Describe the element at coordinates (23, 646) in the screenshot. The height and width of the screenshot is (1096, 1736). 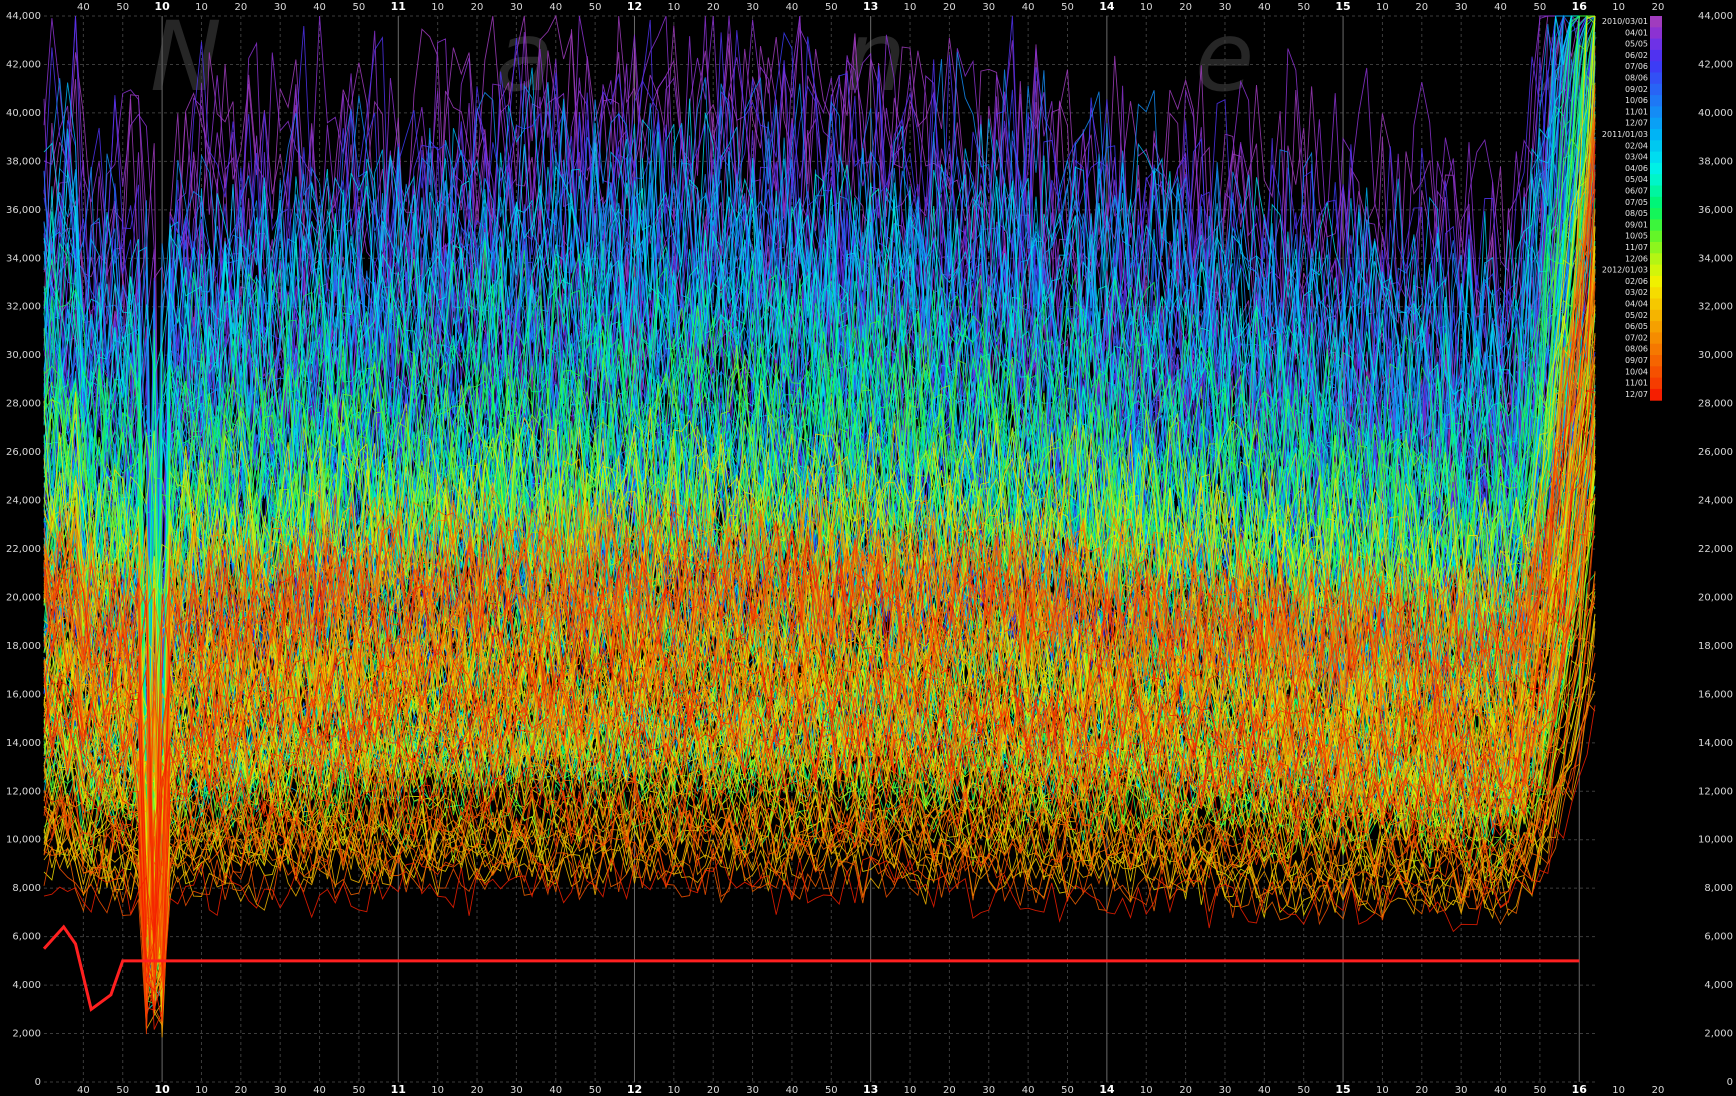
I see `y-tick-label-left: 18,000` at that location.